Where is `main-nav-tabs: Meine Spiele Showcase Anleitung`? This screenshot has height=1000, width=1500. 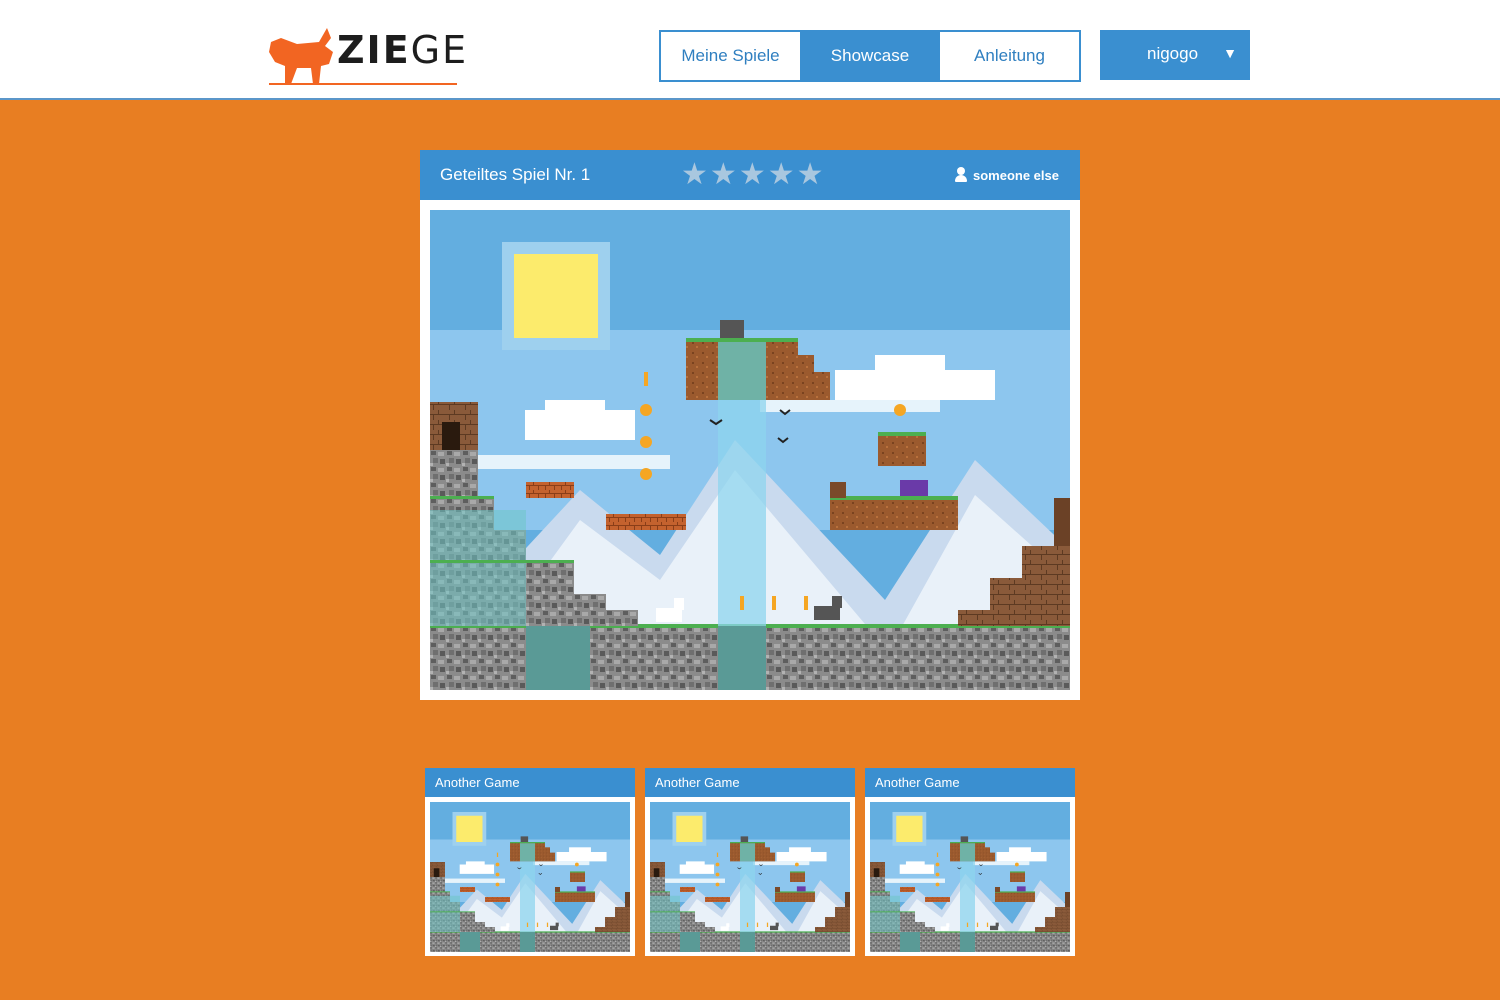 main-nav-tabs: Meine Spiele Showcase Anleitung is located at coordinates (870, 56).